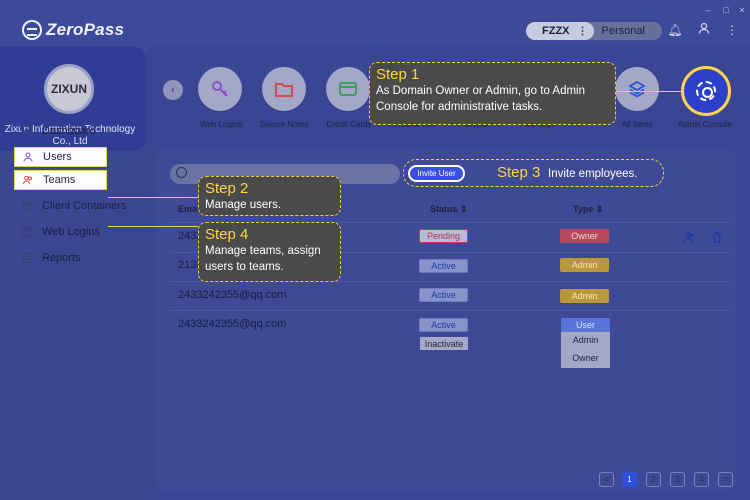 The height and width of the screenshot is (500, 750). Describe the element at coordinates (585, 340) in the screenshot. I see `type-menu-admin: Admin` at that location.